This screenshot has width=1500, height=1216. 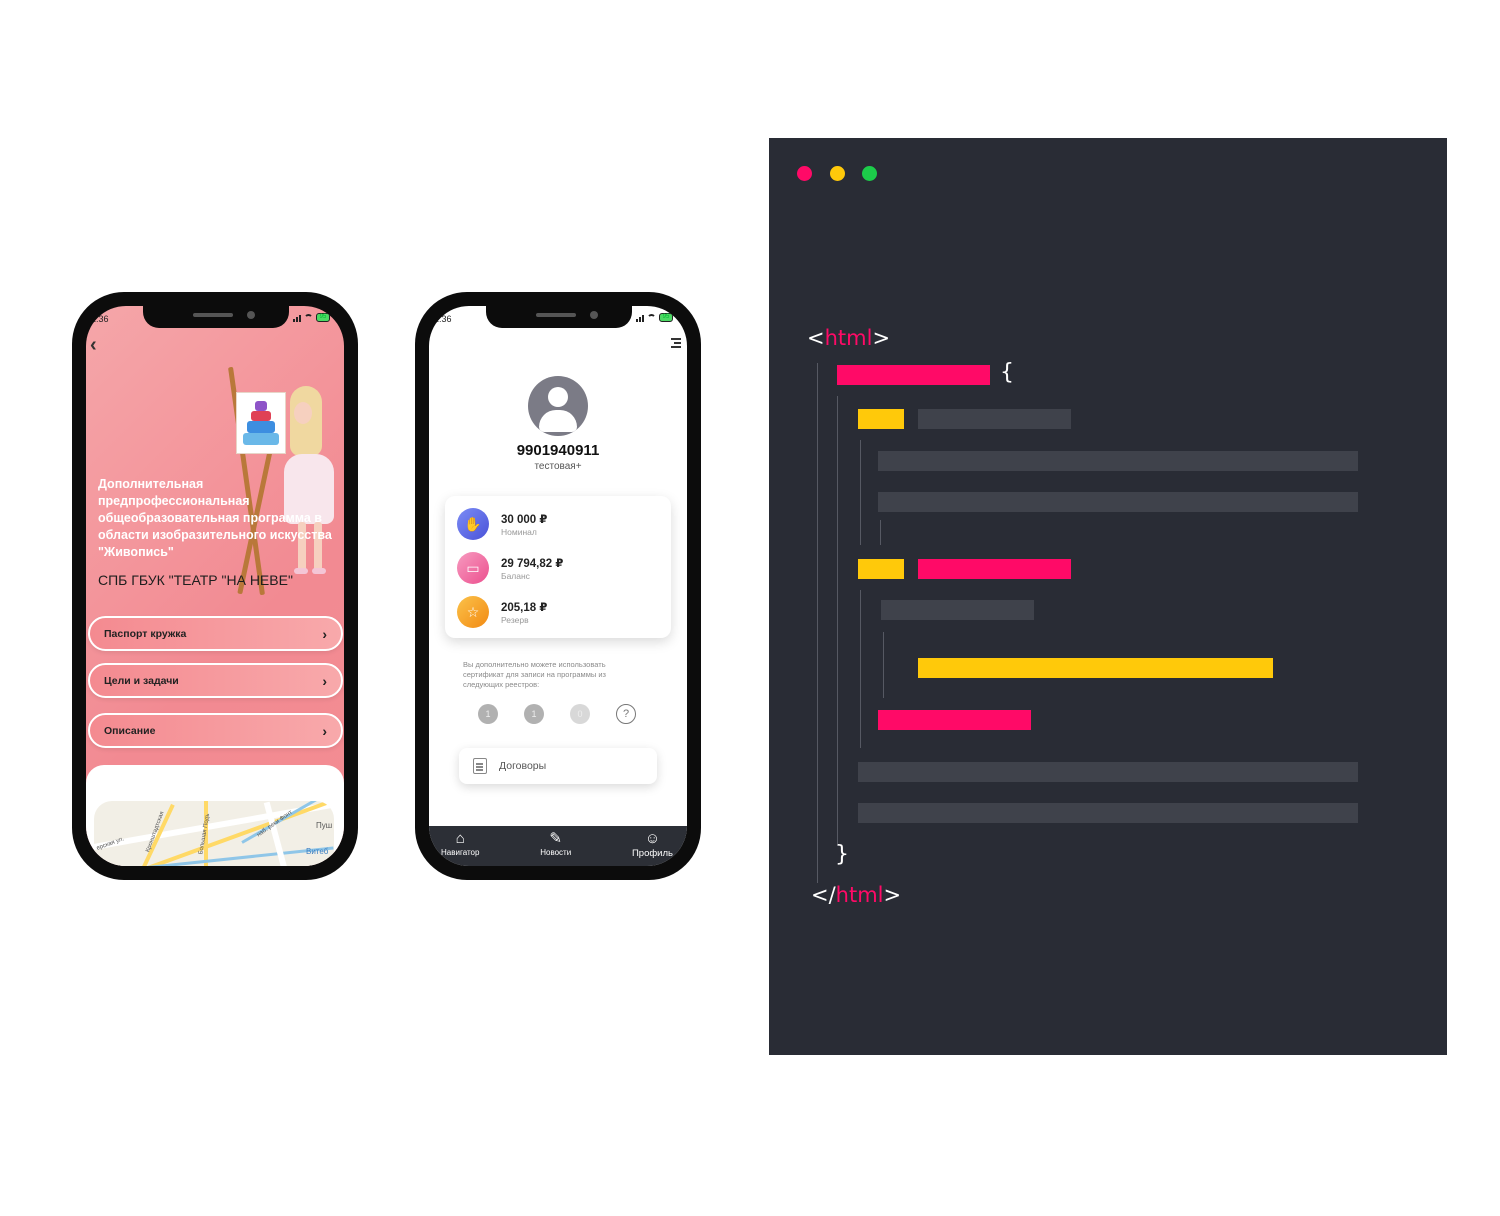 What do you see at coordinates (626, 714) in the screenshot?
I see `help-icon: ?` at bounding box center [626, 714].